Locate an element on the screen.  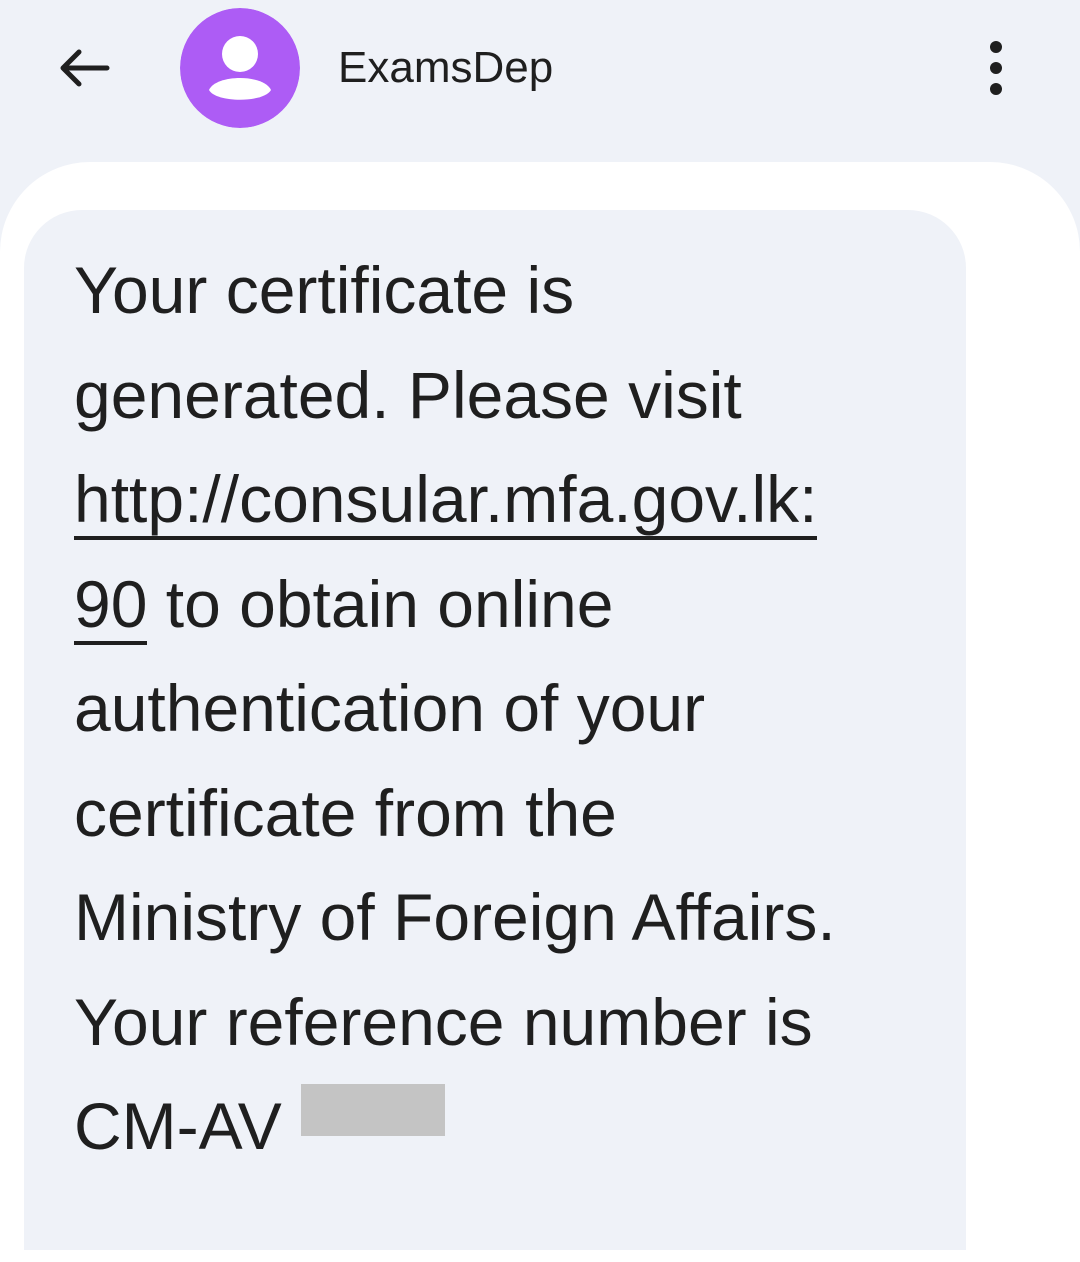
message-line-8: Your reference number is is located at coordinates (443, 1021).